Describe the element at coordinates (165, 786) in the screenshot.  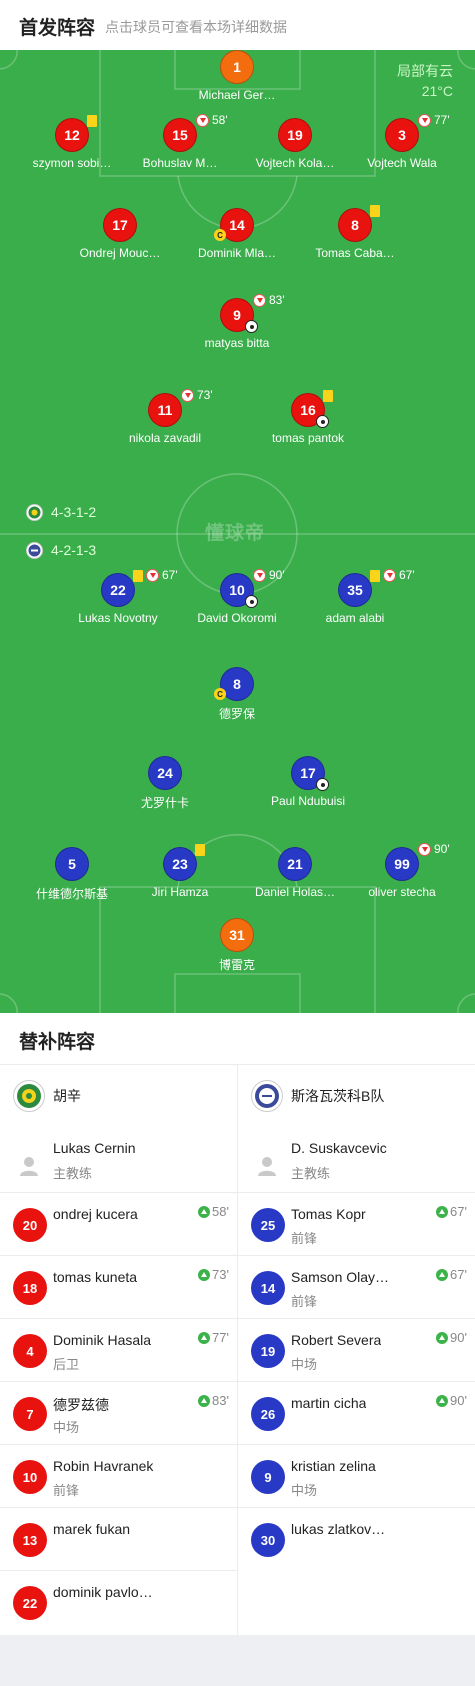
I see `away-player: 24 尤罗什卡` at that location.